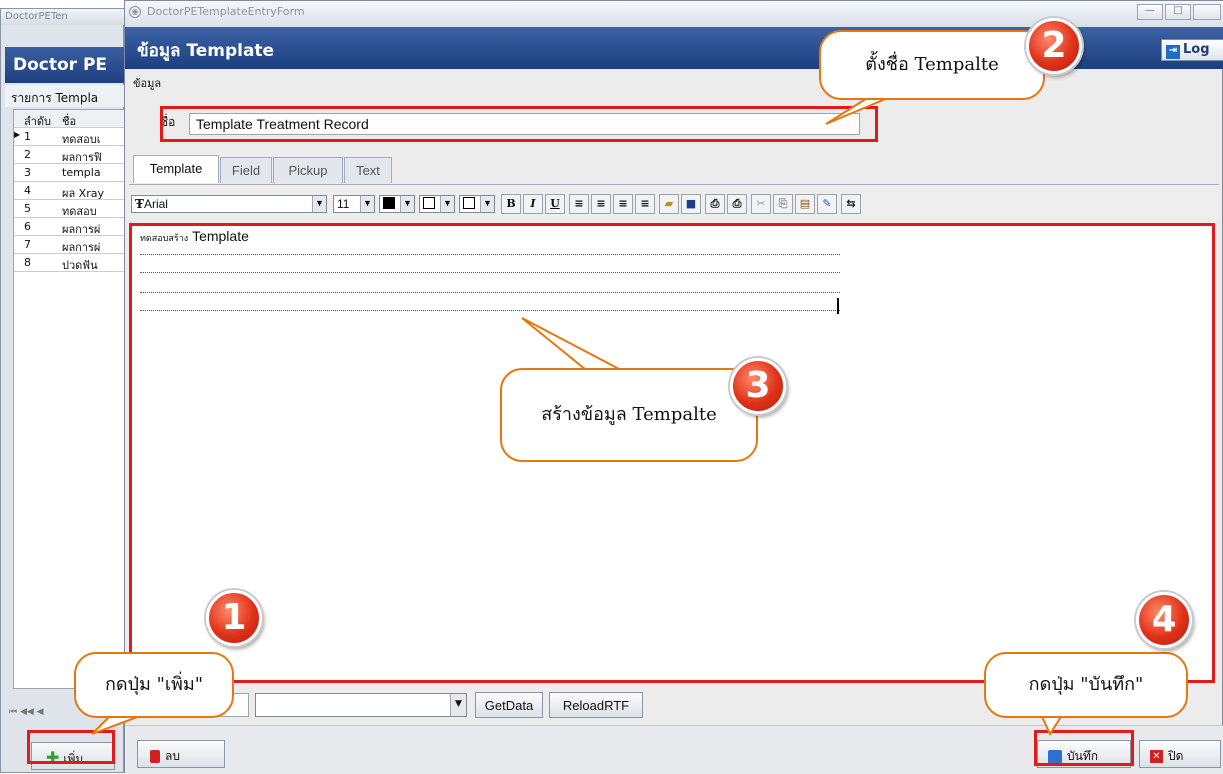 Image resolution: width=1223 pixels, height=774 pixels. I want to click on step-badge-3: 3, so click(758, 386).